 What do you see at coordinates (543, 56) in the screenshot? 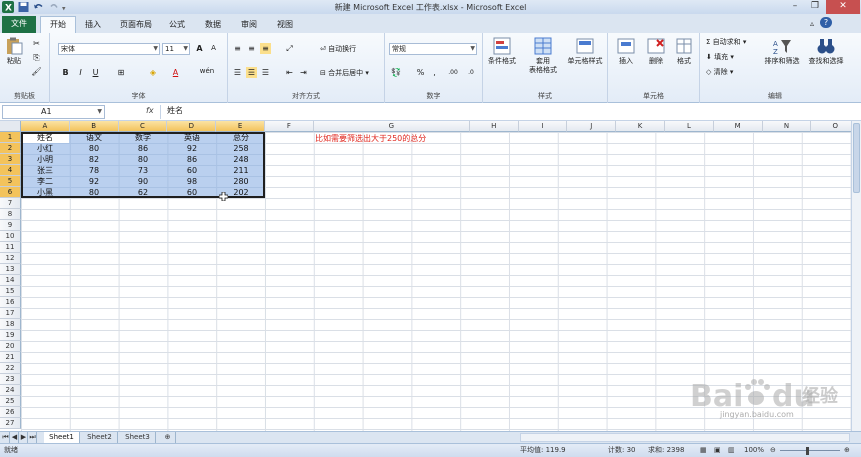
I see `format-as-table-button: 套用 表格格式` at bounding box center [543, 56].